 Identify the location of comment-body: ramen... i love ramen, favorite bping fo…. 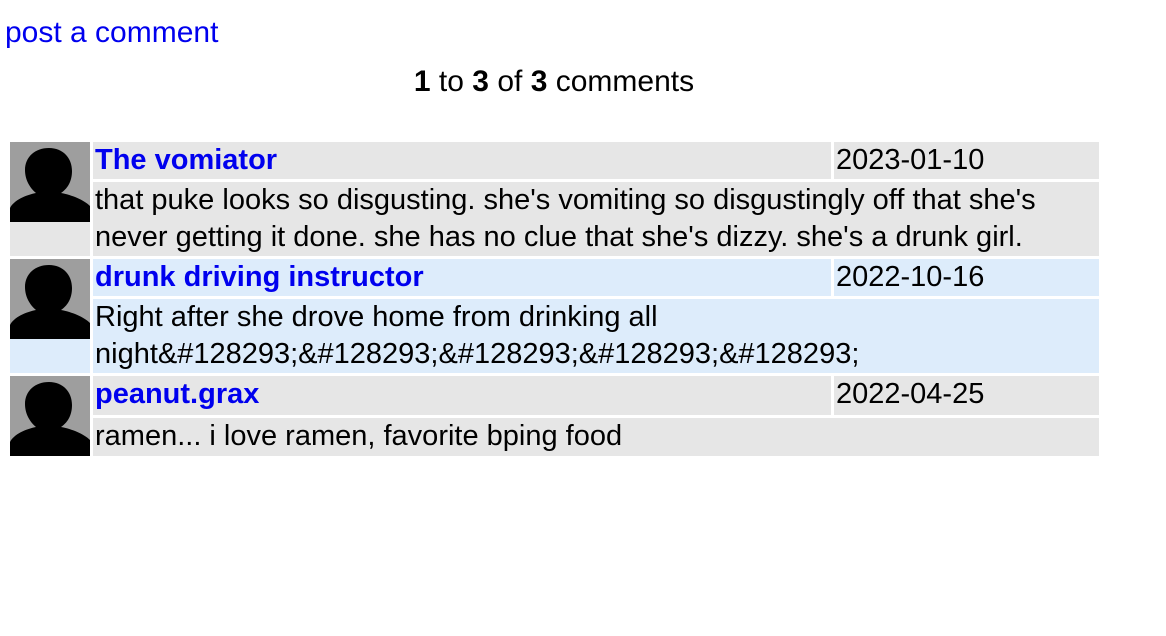
(596, 436).